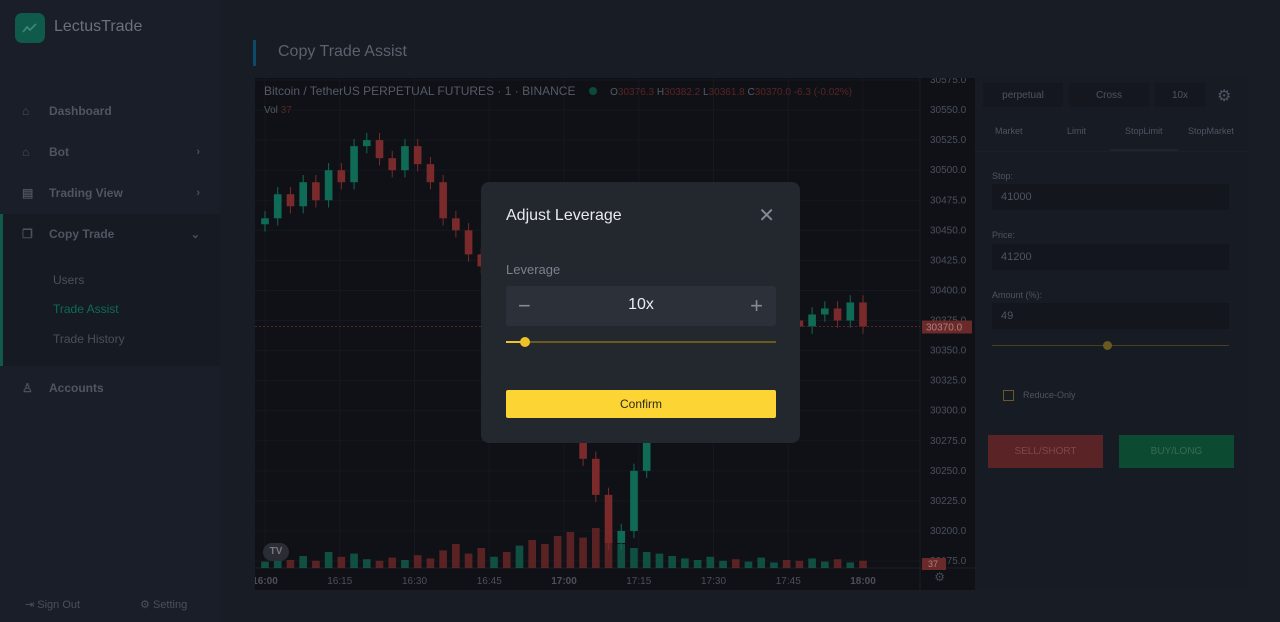 Image resolution: width=1280 pixels, height=622 pixels. I want to click on status-dot, so click(592, 91).